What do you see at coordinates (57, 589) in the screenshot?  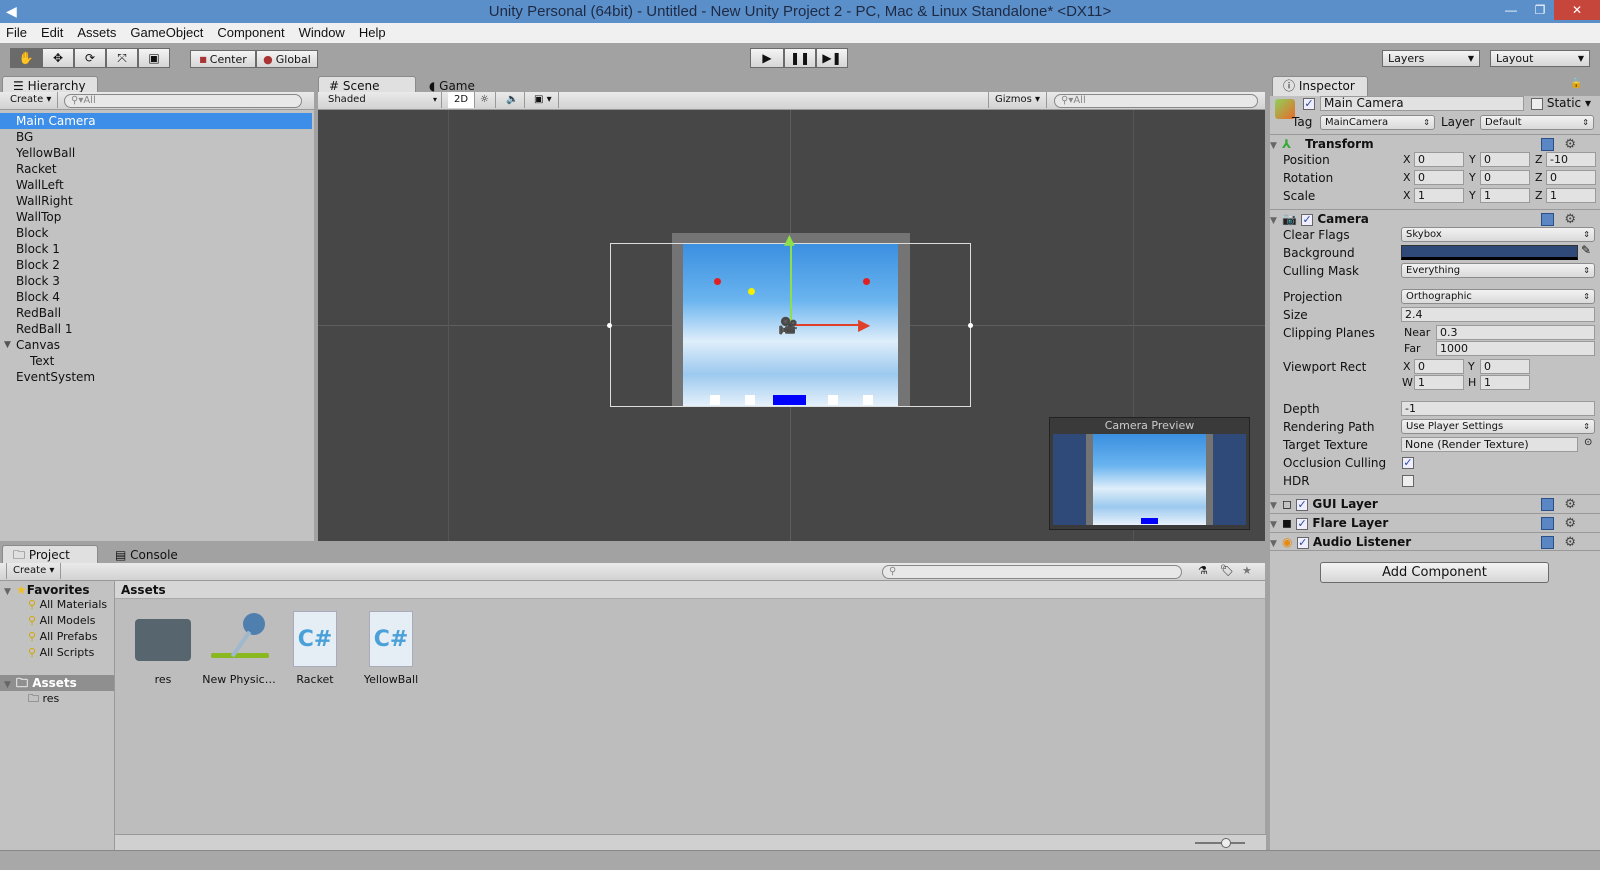 I see `favorites-header: ▼ ★Favorites` at bounding box center [57, 589].